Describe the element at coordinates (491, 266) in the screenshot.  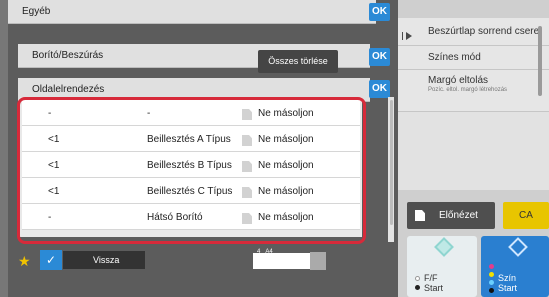
I see `magenta-dot-icon` at that location.